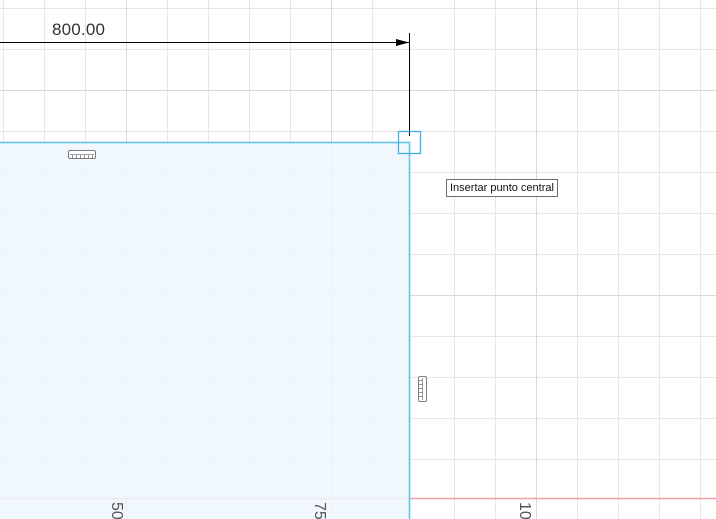  I want to click on arrow-right-icon, so click(402, 42).